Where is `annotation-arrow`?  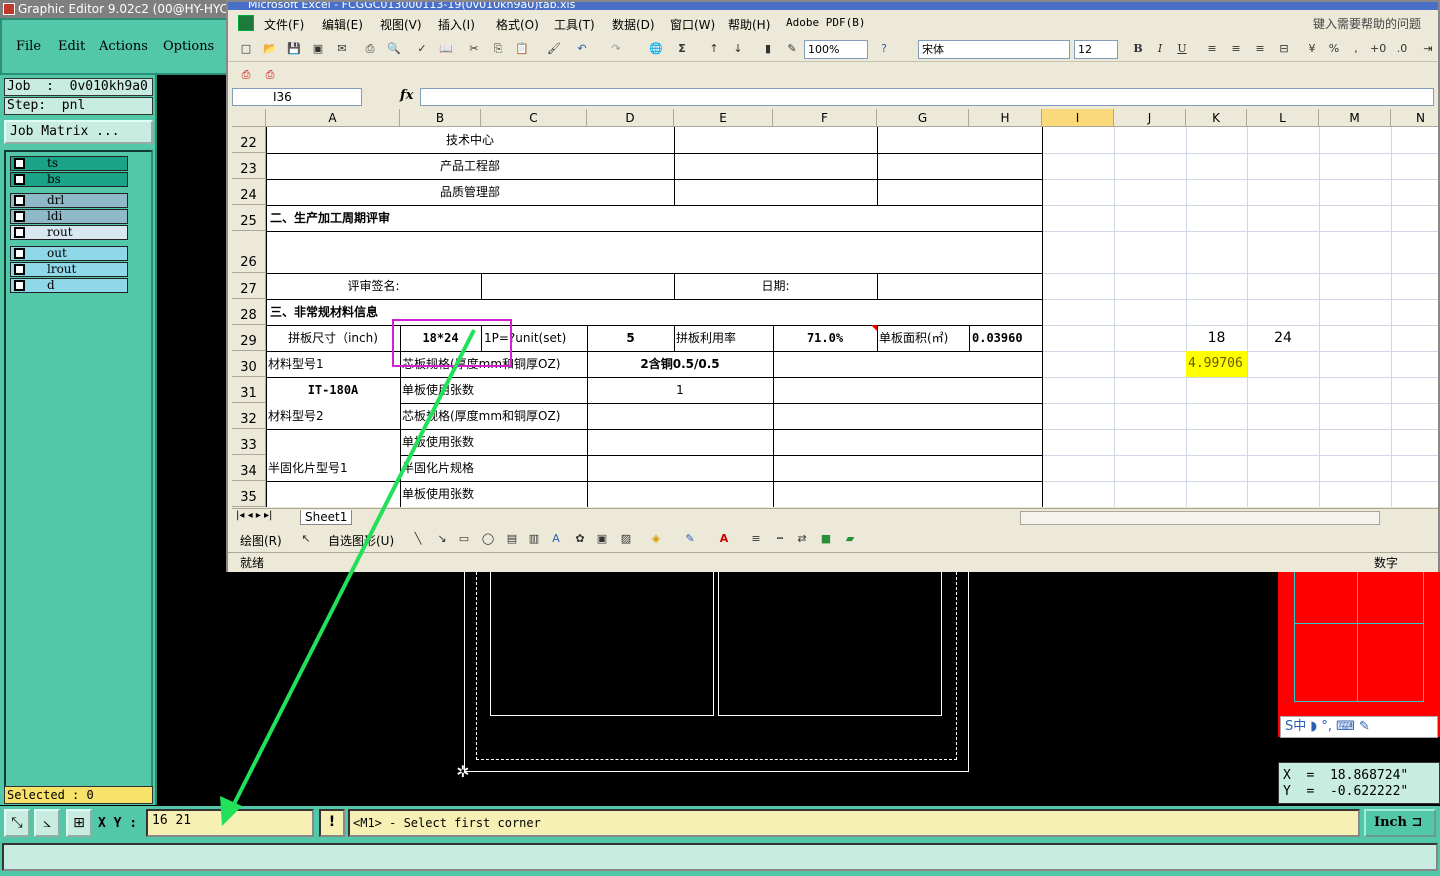
annotation-arrow is located at coordinates (348, 577).